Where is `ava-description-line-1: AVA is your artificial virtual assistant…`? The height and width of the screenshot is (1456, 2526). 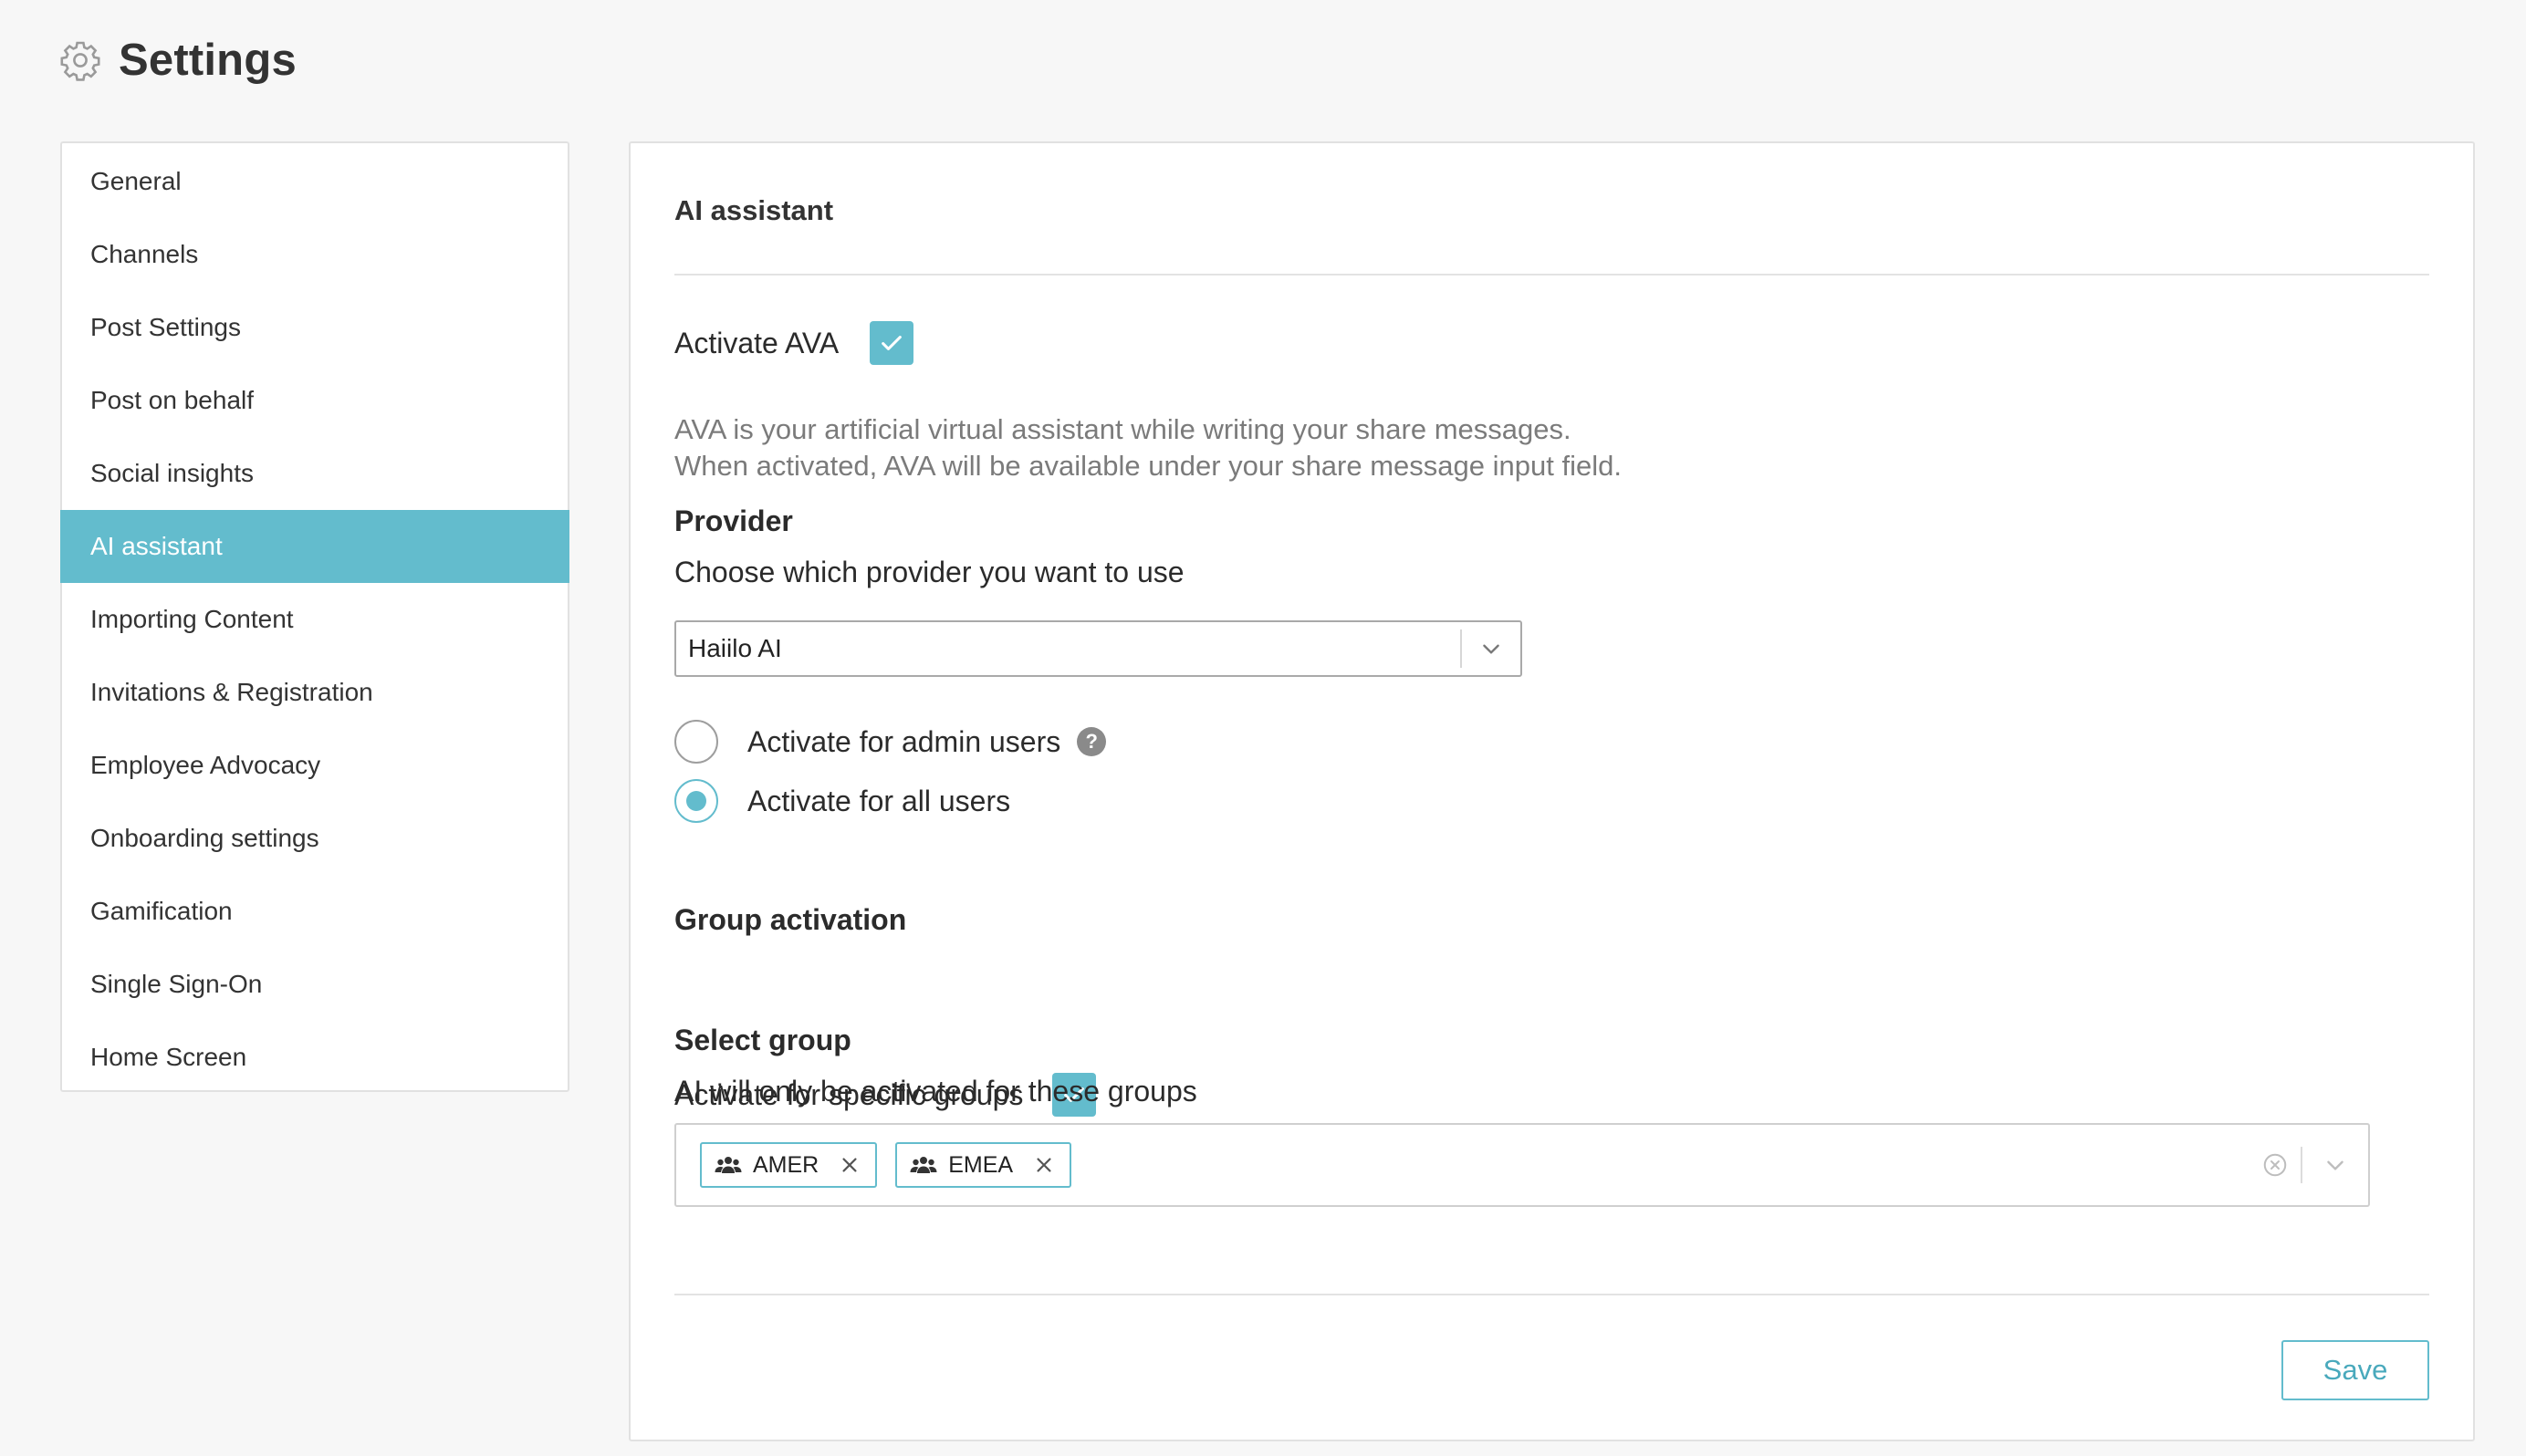
ava-description-line-1: AVA is your artificial virtual assistant… is located at coordinates (1122, 429).